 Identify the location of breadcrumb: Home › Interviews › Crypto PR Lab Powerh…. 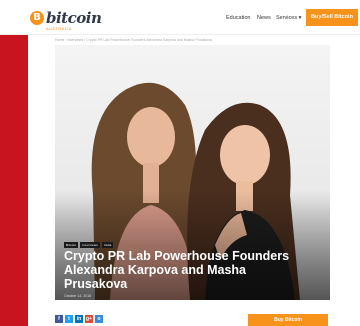
(133, 40).